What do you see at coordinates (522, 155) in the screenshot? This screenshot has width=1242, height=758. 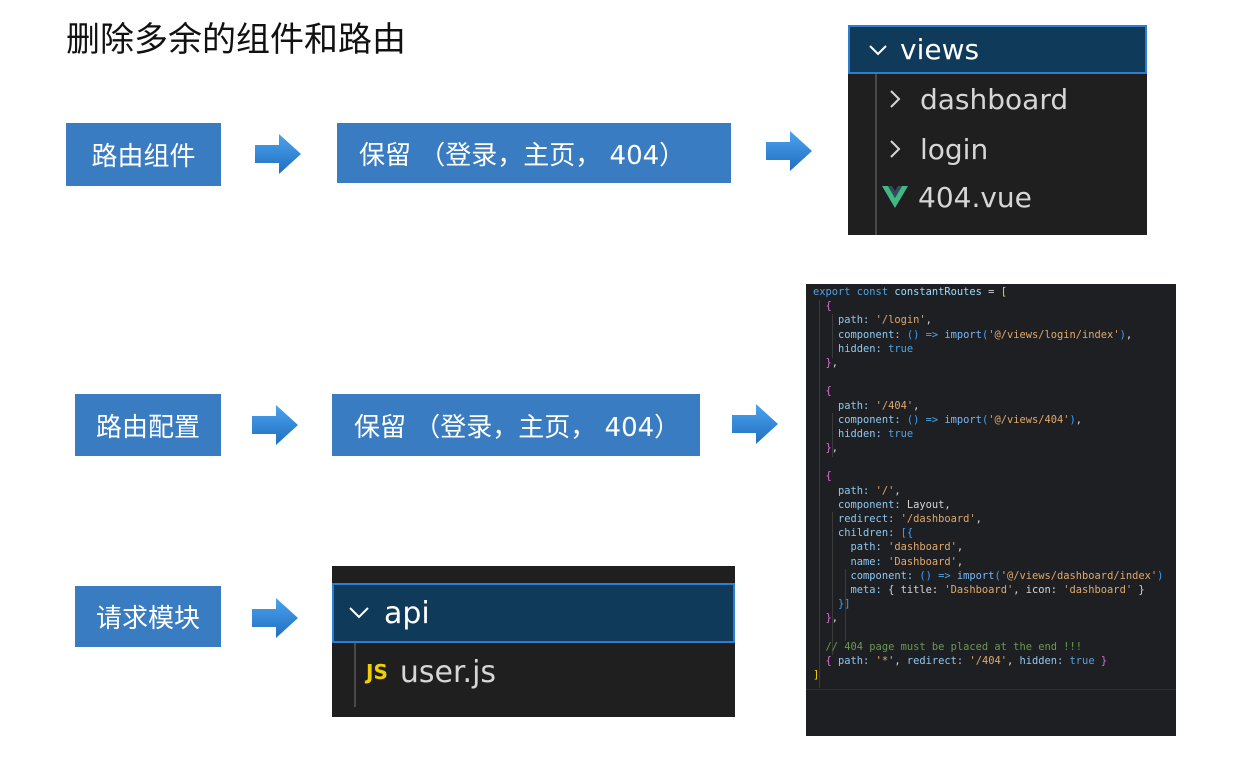 I see `route-components-keep-text: 保留 （登录，主页， 404）` at bounding box center [522, 155].